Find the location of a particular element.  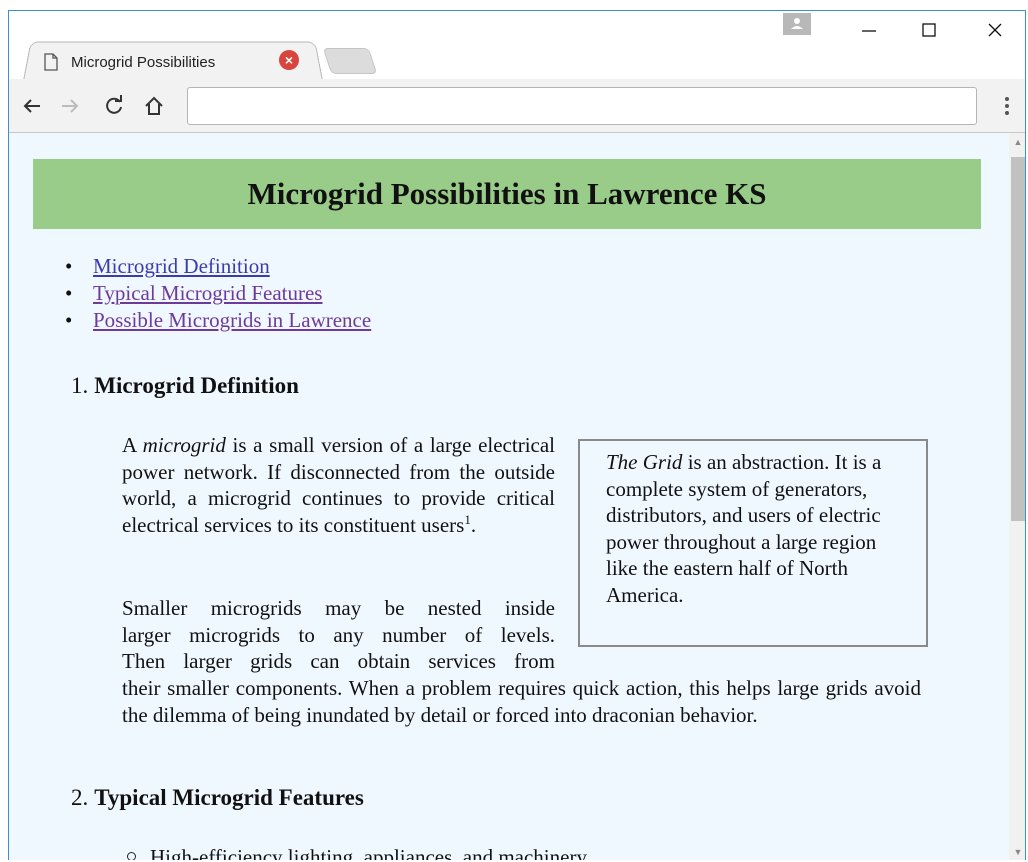

menu-icon is located at coordinates (1007, 106).